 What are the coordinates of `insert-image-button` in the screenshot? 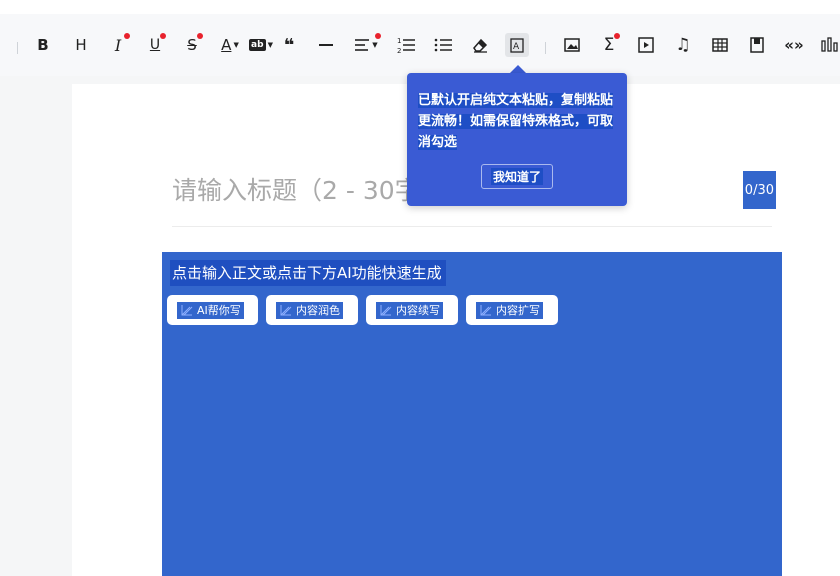 It's located at (572, 45).